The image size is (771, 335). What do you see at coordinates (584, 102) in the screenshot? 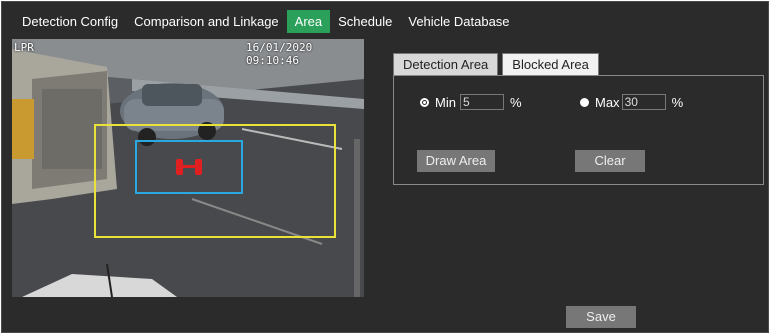
I see `max-radio` at bounding box center [584, 102].